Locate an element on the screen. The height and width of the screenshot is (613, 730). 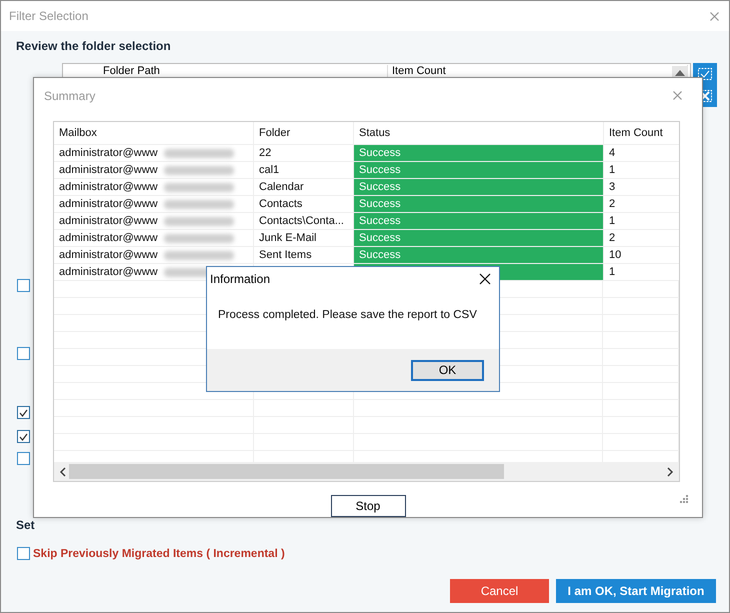
start-migration-button: I am OK, Start Migration is located at coordinates (636, 591).